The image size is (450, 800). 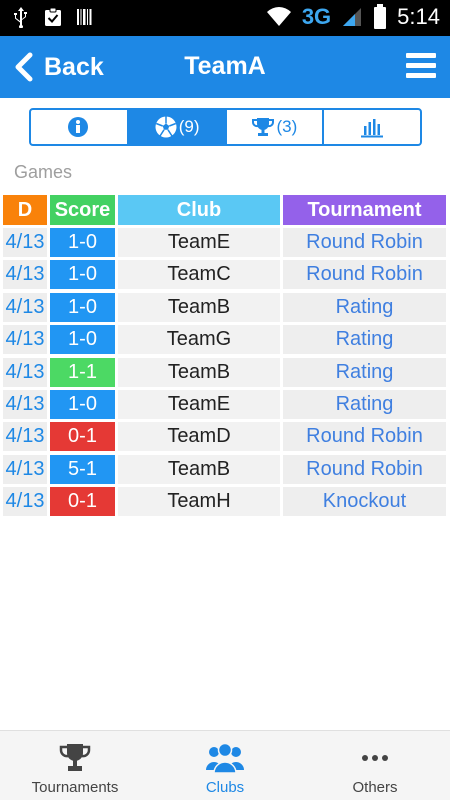 What do you see at coordinates (364, 502) in the screenshot?
I see `row-tournament: Knockout` at bounding box center [364, 502].